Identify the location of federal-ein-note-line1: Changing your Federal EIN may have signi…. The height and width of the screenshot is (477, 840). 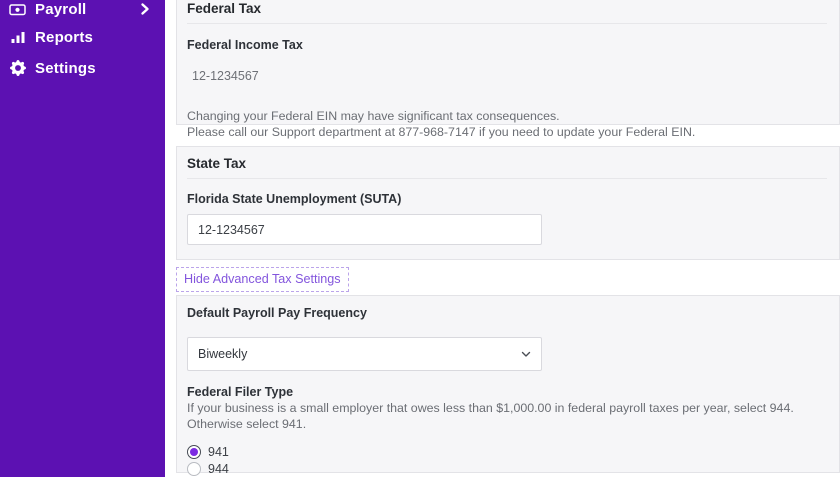
(373, 116).